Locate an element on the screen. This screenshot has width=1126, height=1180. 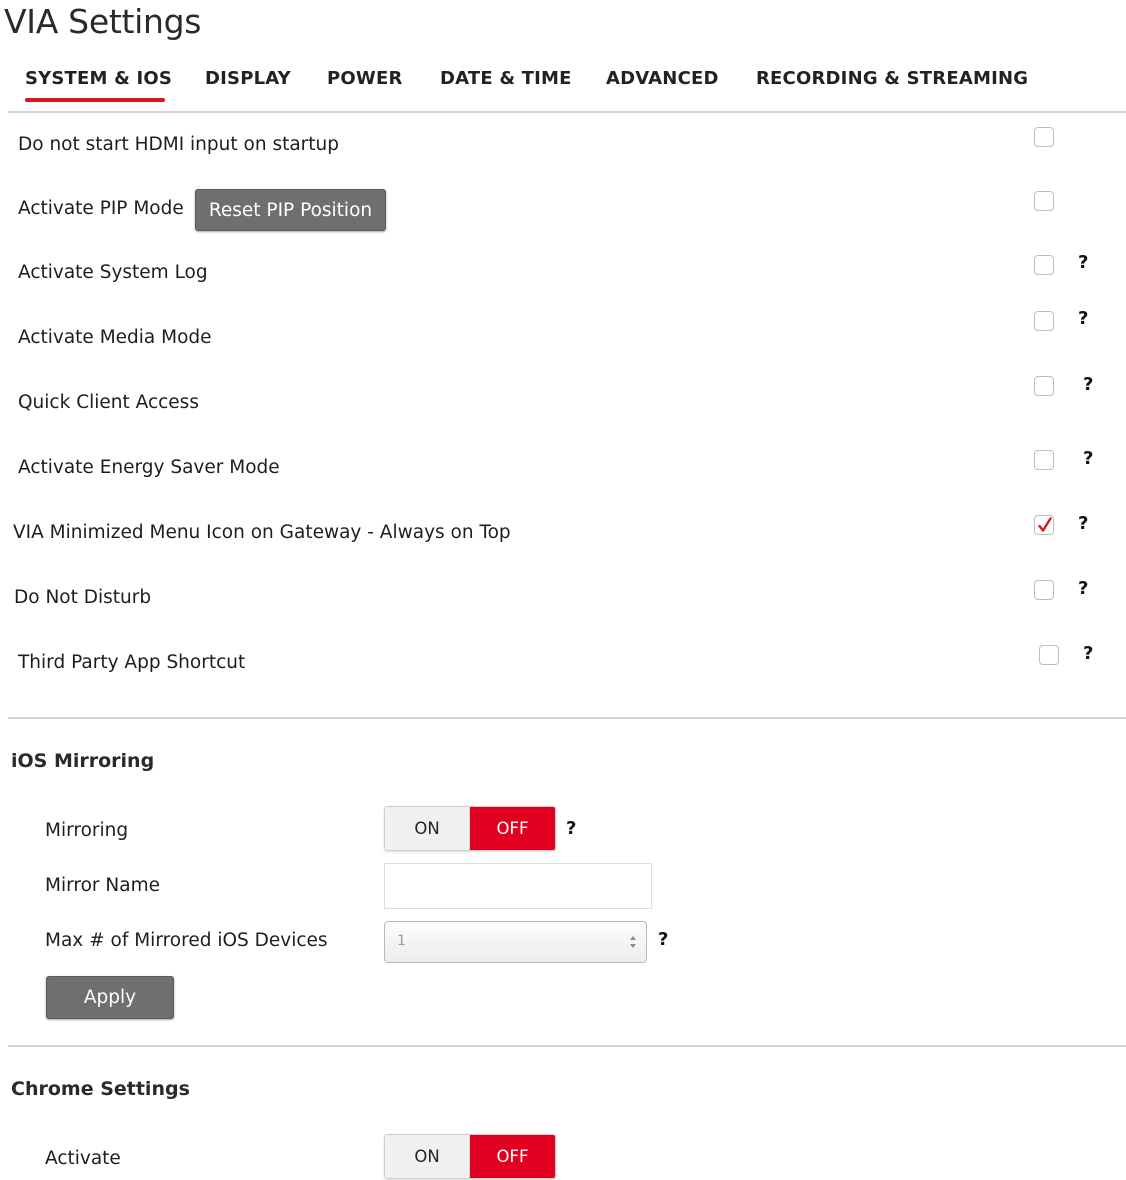
minimized-menu-checkbox is located at coordinates (1044, 525).